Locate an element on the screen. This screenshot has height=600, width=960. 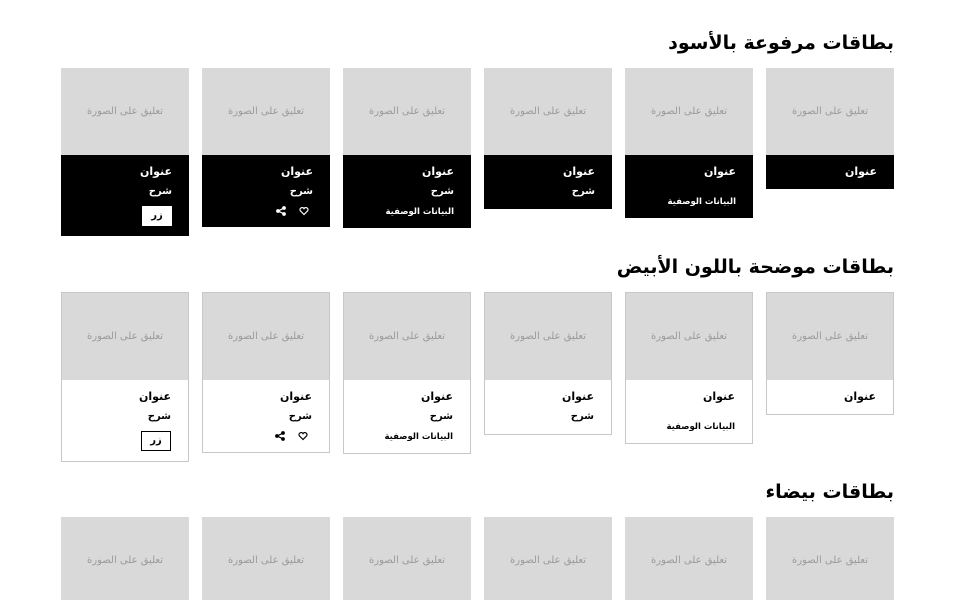
section-title: بطاقات بيضاء is located at coordinates (829, 492).